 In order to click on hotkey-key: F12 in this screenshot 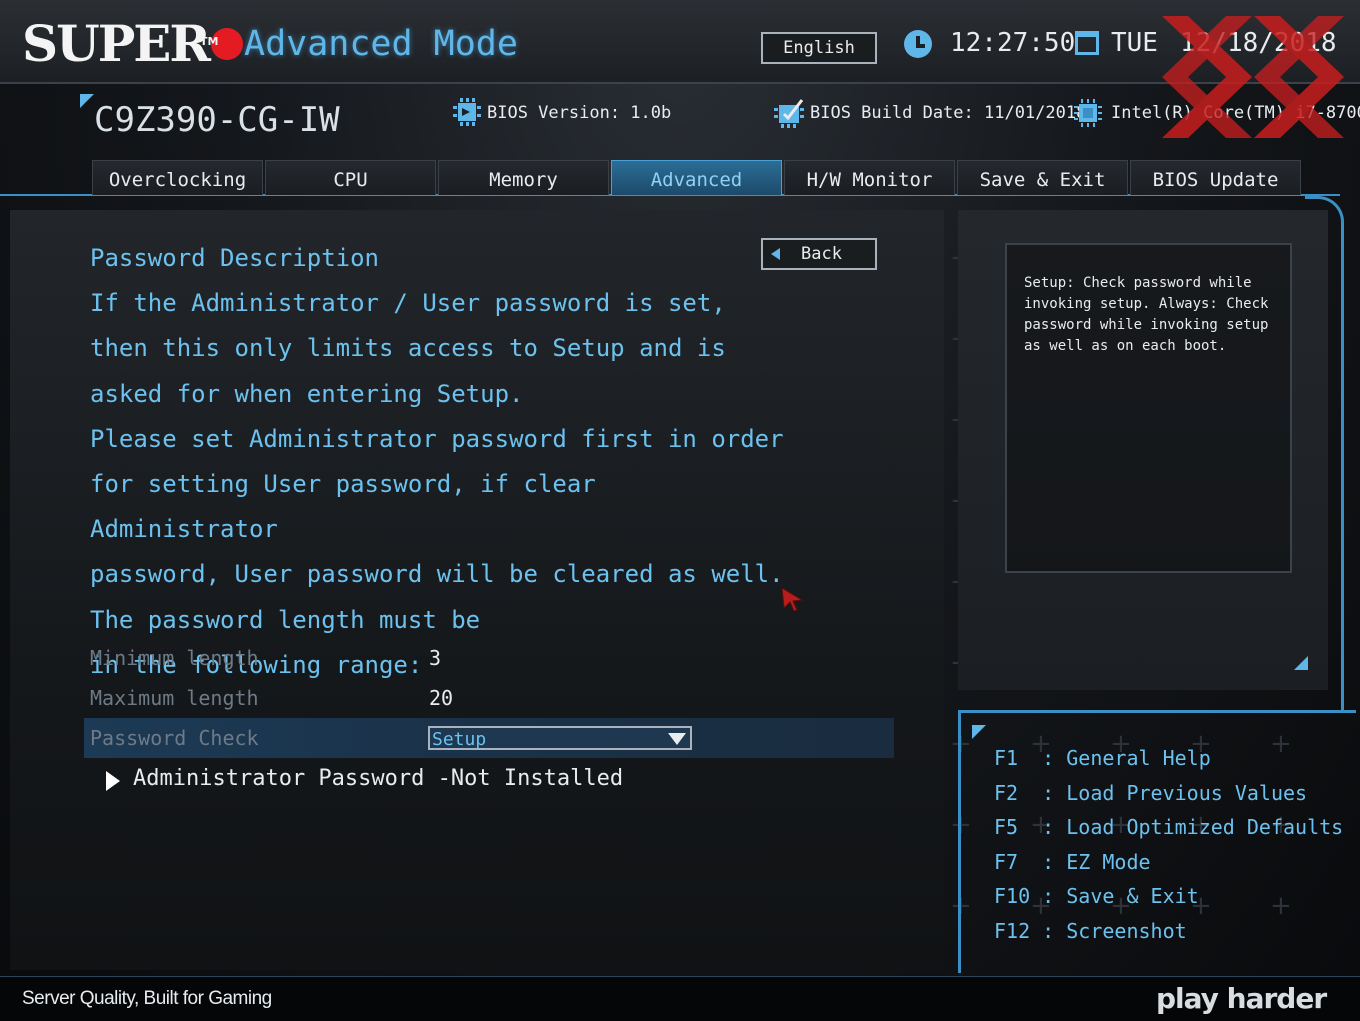, I will do `click(1012, 930)`.